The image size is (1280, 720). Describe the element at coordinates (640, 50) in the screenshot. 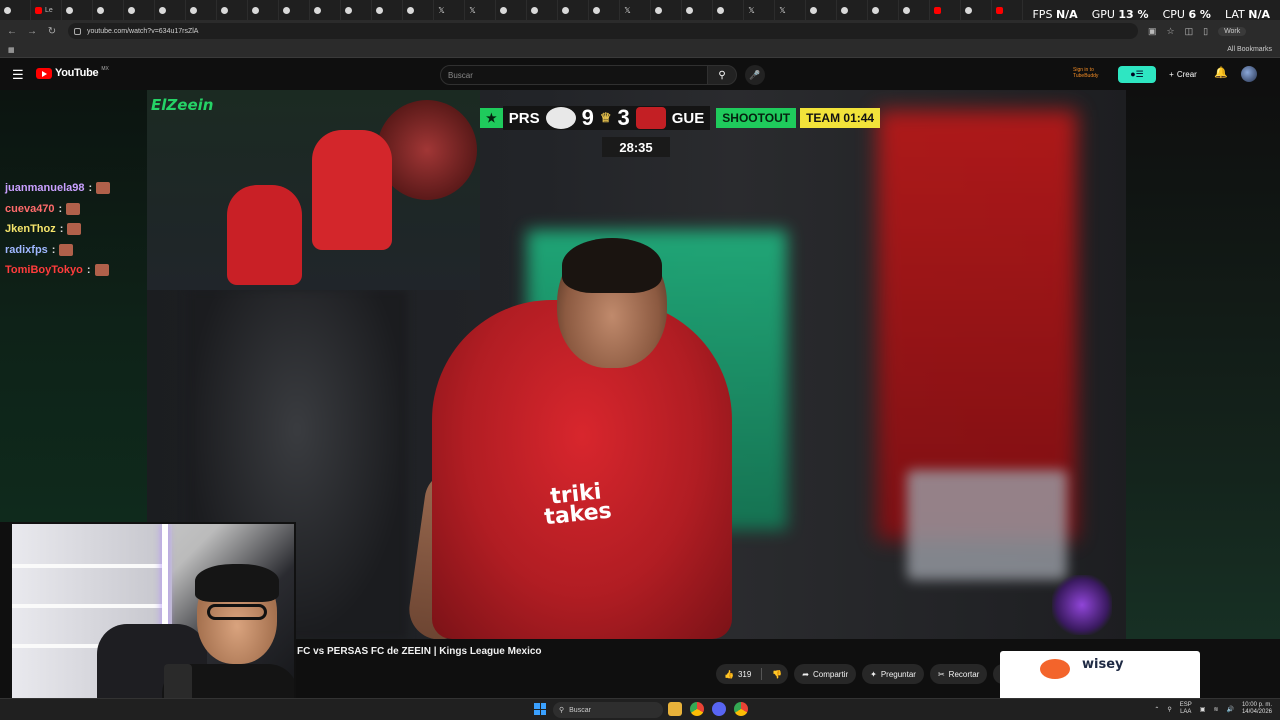

I see `bookmarks-bar: ▦ All Bookmarks` at that location.